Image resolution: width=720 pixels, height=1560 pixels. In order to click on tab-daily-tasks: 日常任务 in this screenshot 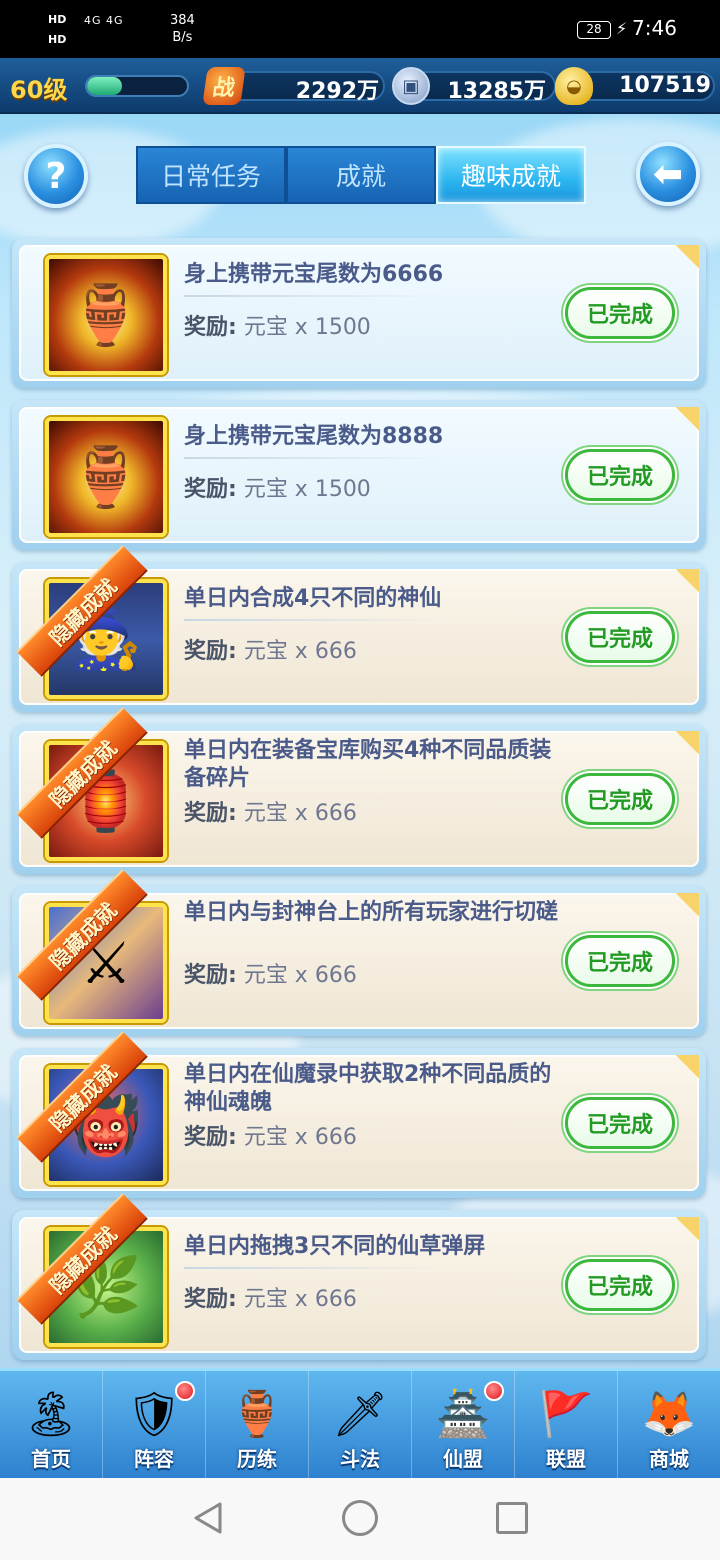, I will do `click(211, 175)`.